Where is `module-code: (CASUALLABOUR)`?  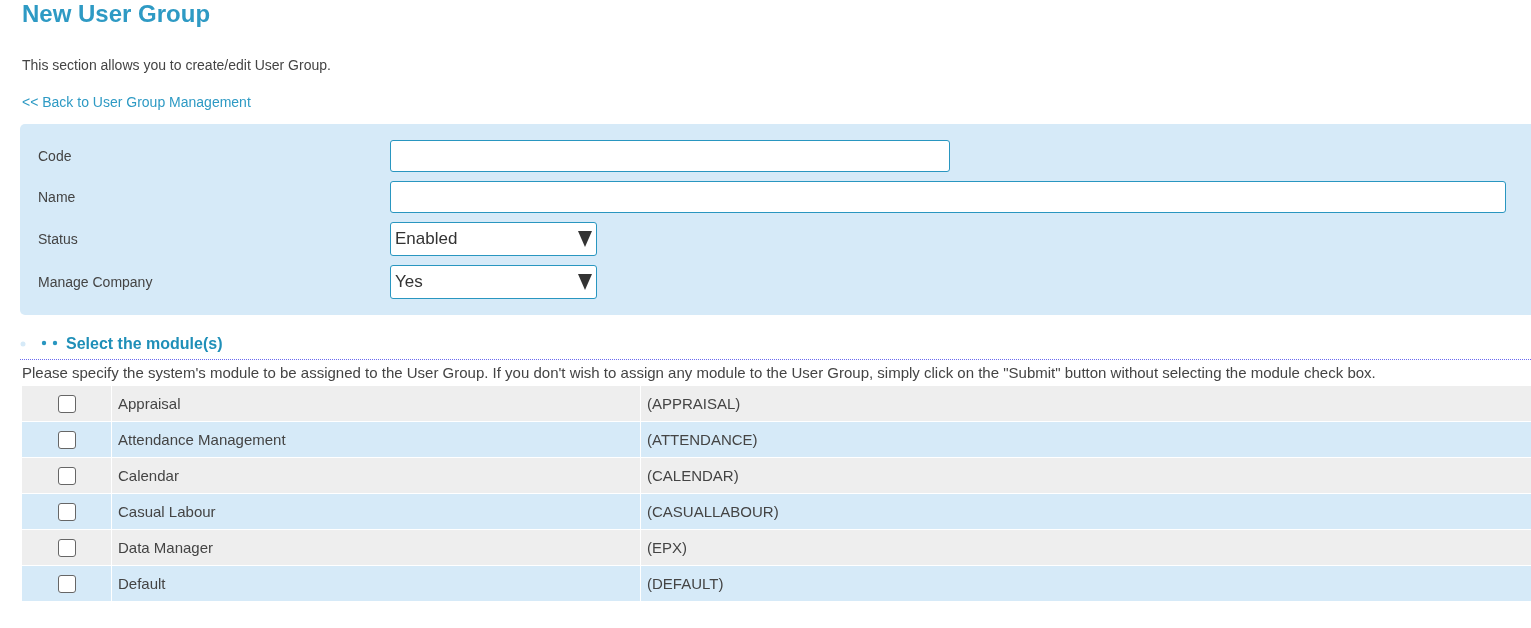
module-code: (CASUALLABOUR) is located at coordinates (713, 511).